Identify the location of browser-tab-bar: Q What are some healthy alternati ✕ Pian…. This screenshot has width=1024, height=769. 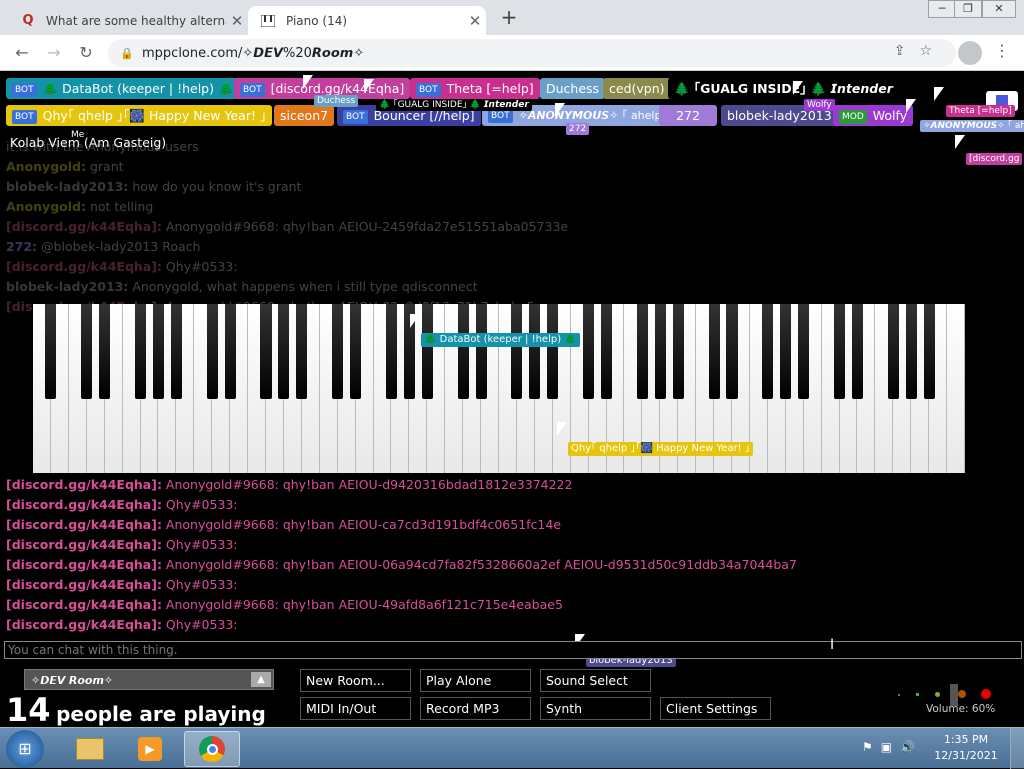
(512, 17).